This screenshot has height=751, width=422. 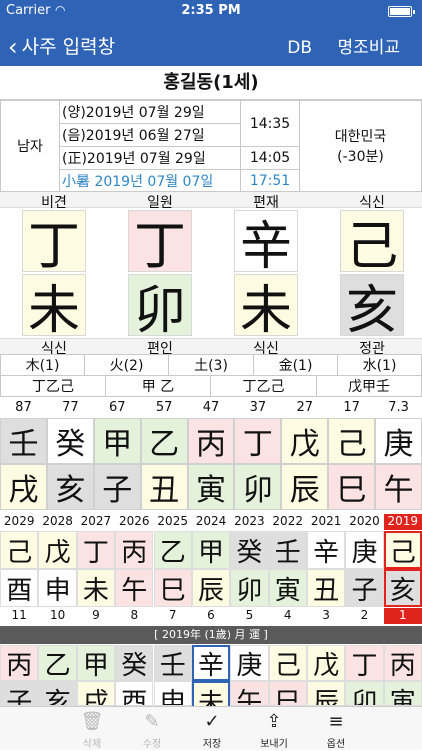 What do you see at coordinates (134, 663) in the screenshot?
I see `month-stem: 癸` at bounding box center [134, 663].